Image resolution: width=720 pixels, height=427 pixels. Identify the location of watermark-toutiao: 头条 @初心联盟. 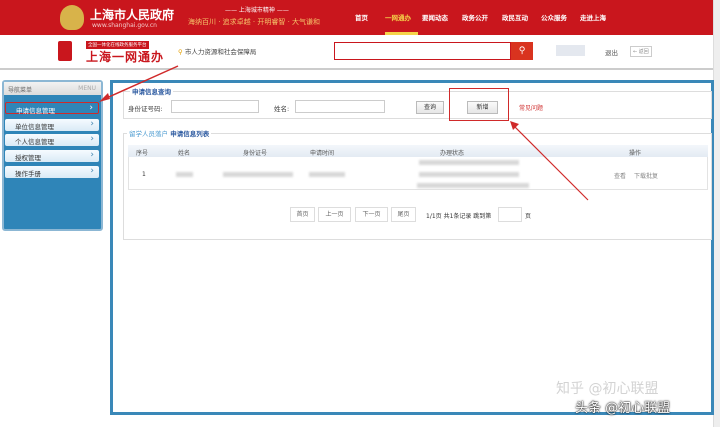
(623, 408).